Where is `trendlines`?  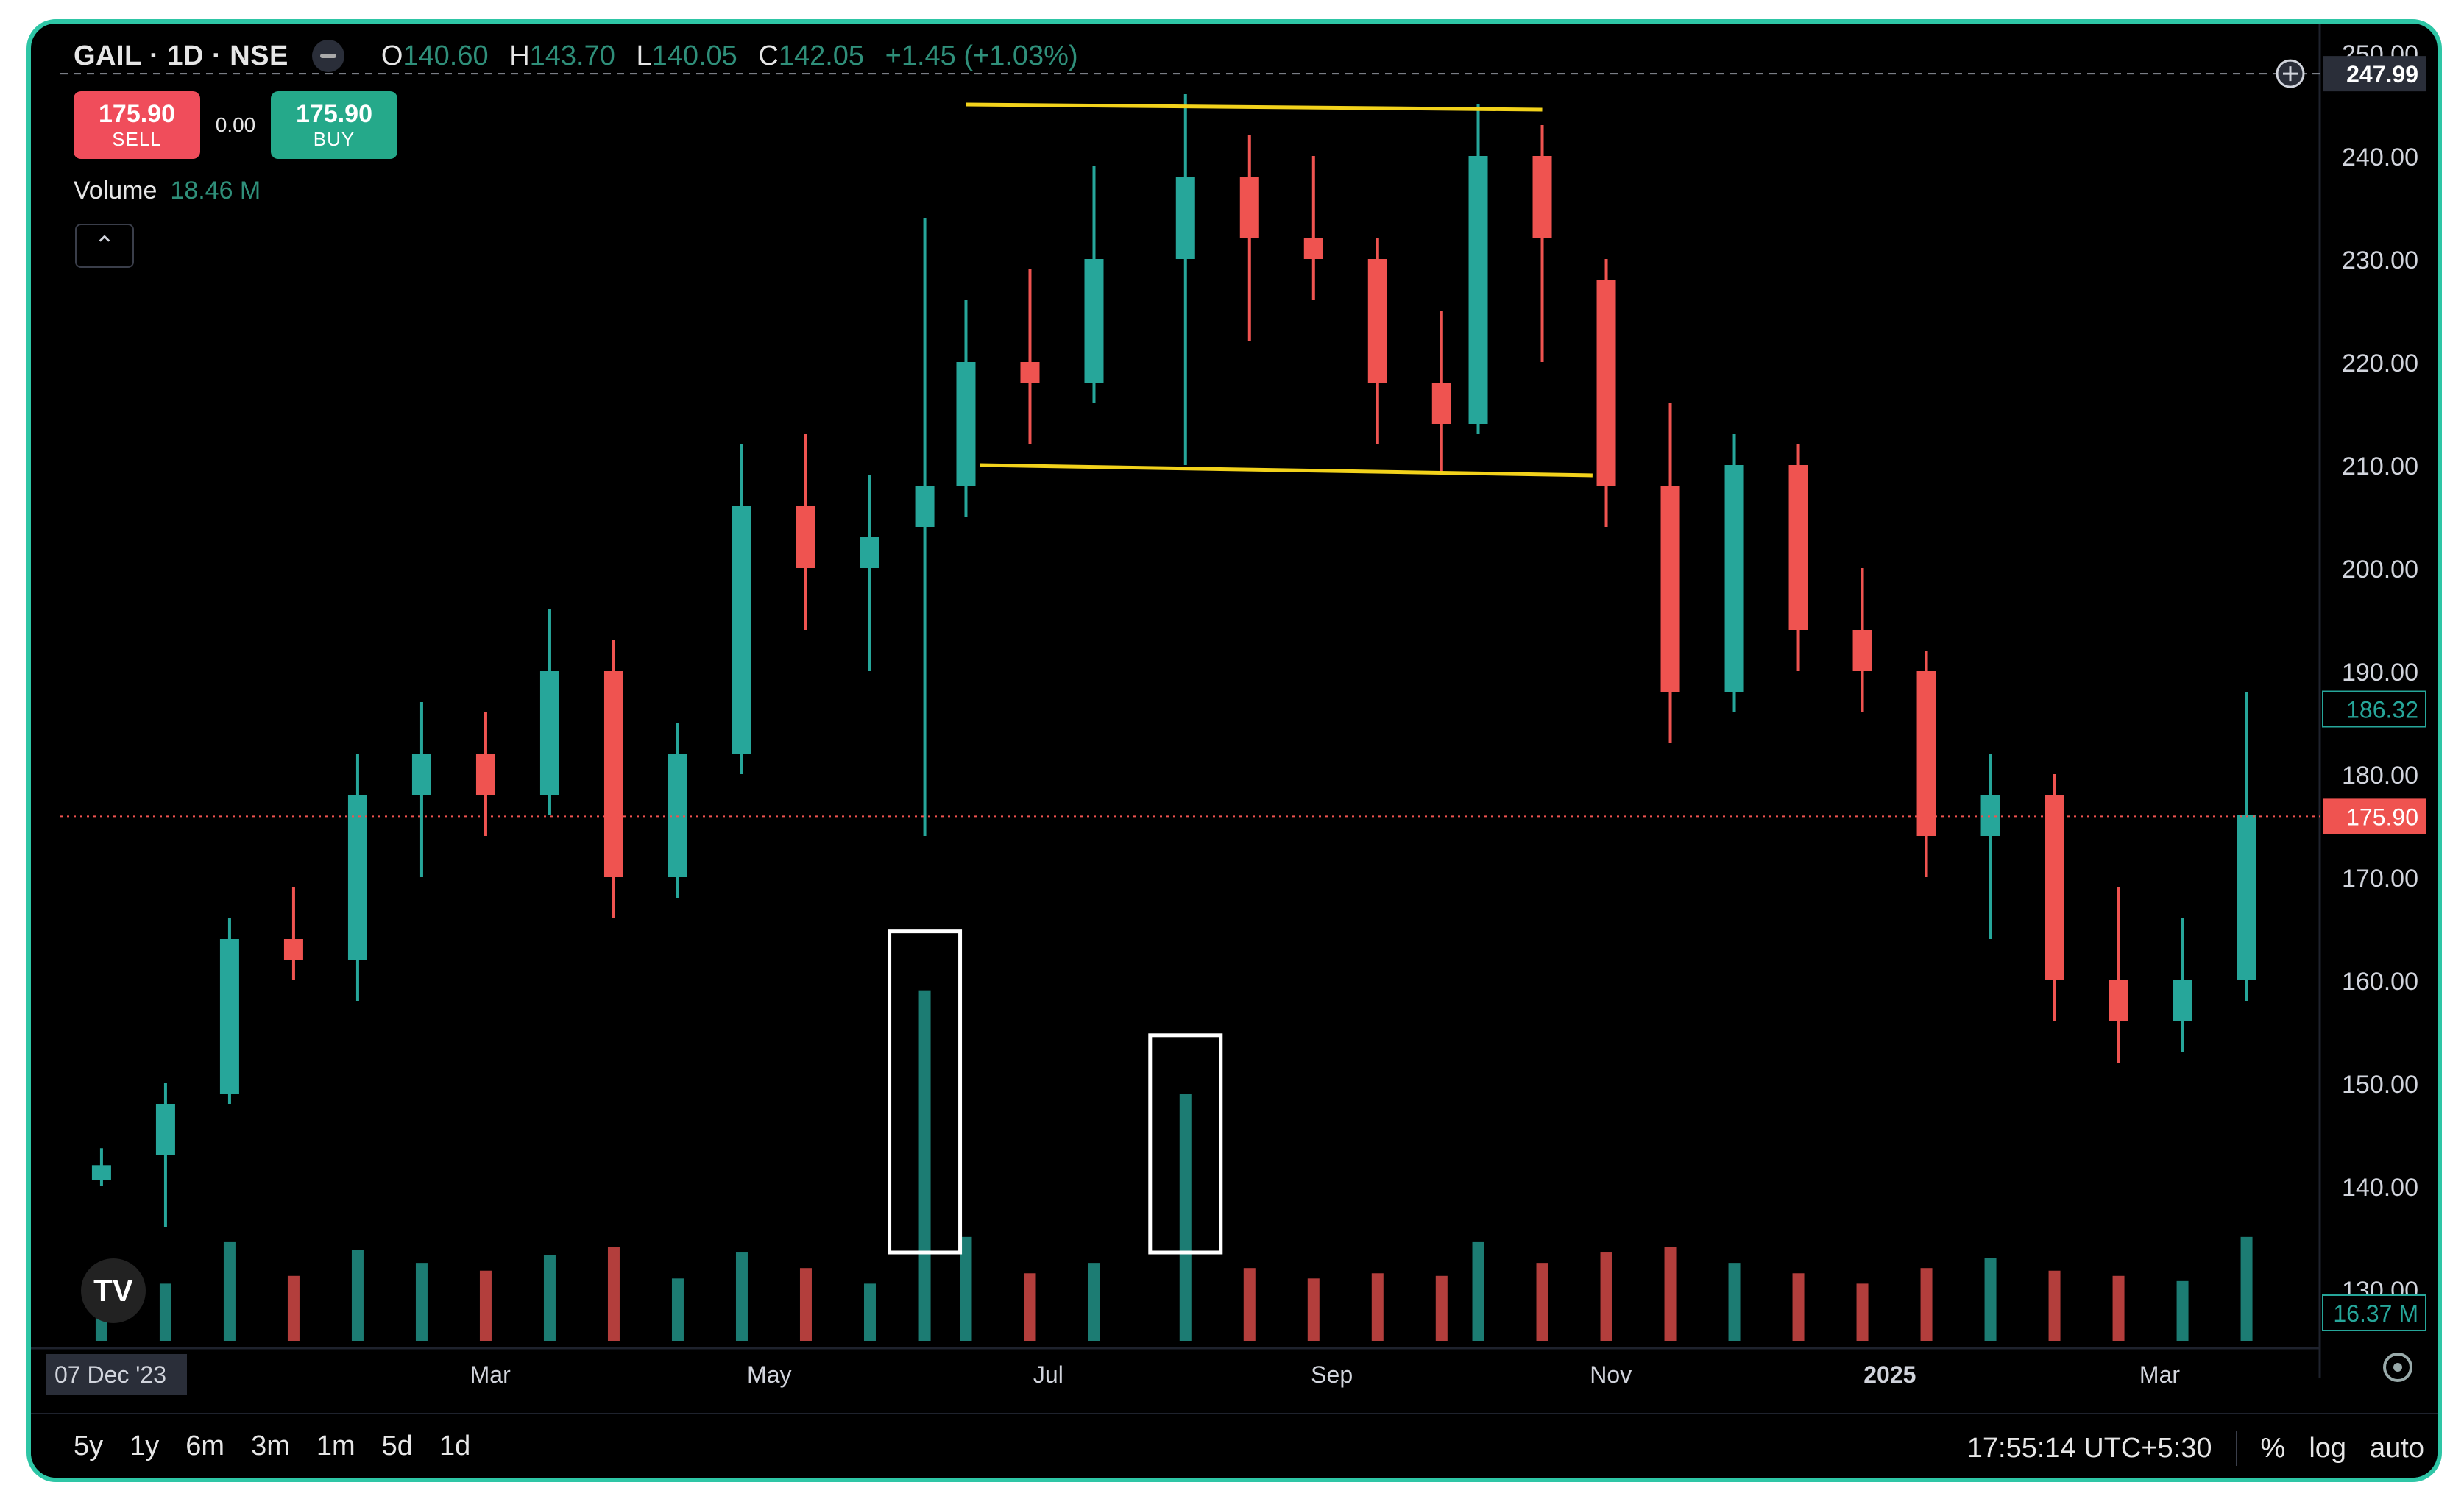 trendlines is located at coordinates (1279, 290).